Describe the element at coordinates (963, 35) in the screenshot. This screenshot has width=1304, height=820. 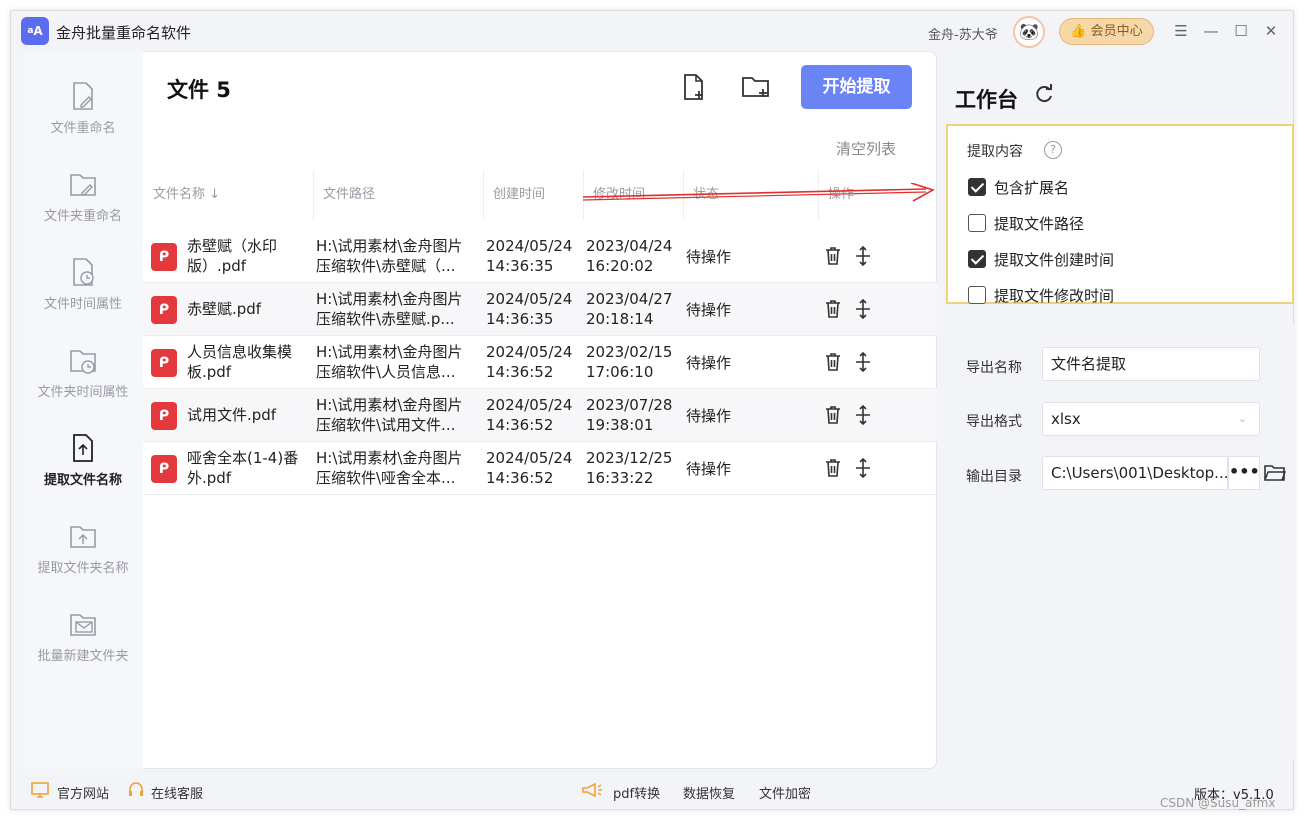
I see `username: 金舟-苏大爷` at that location.